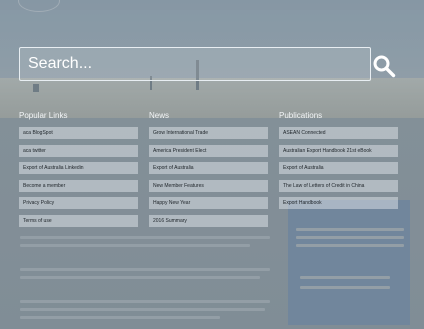 The image size is (424, 329). I want to click on popular-link-item: Export of Australia Linkedin, so click(78, 168).